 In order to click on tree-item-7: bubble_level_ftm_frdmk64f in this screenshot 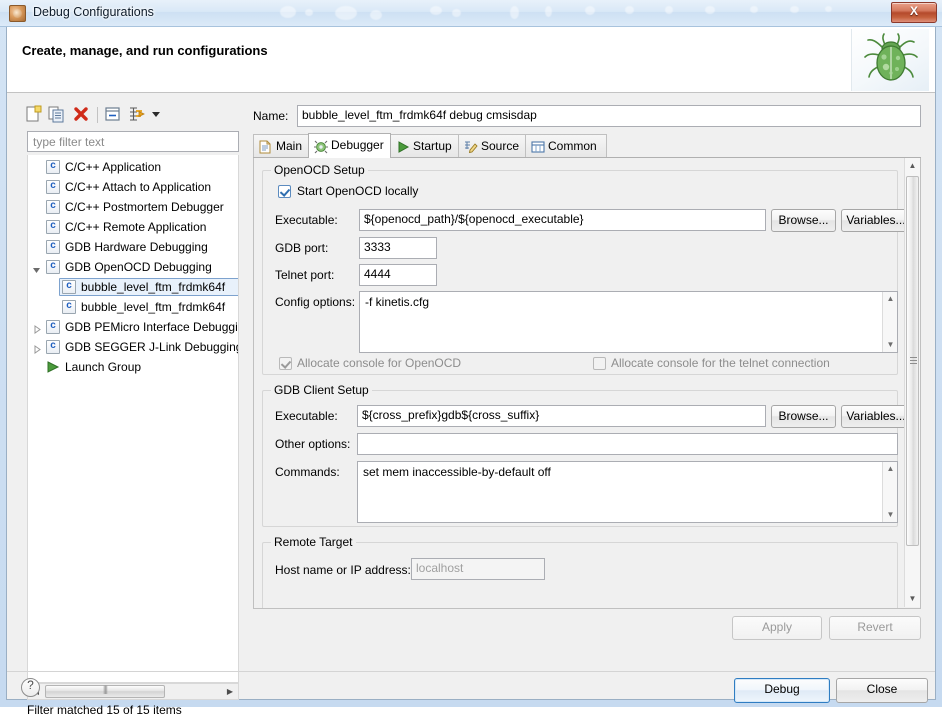, I will do `click(133, 307)`.